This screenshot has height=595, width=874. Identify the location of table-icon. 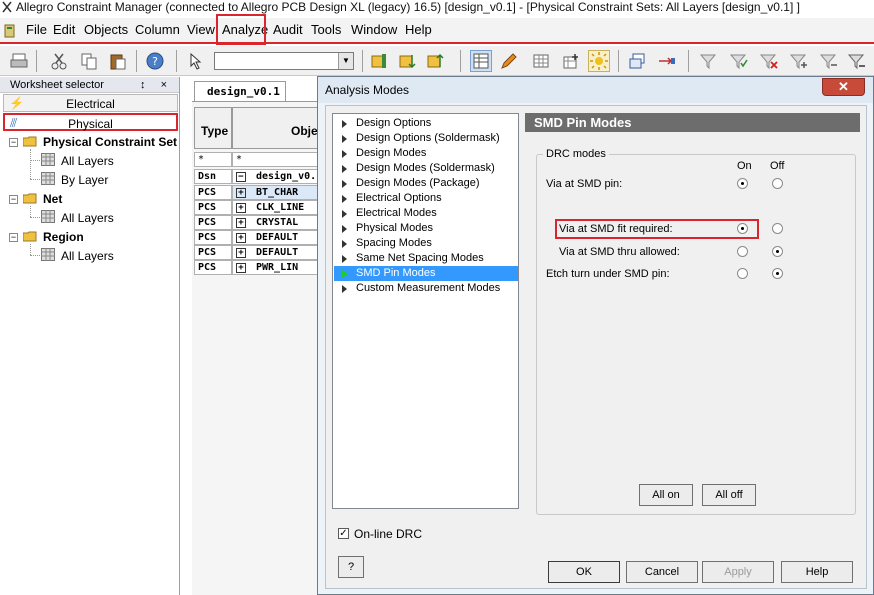
(541, 61).